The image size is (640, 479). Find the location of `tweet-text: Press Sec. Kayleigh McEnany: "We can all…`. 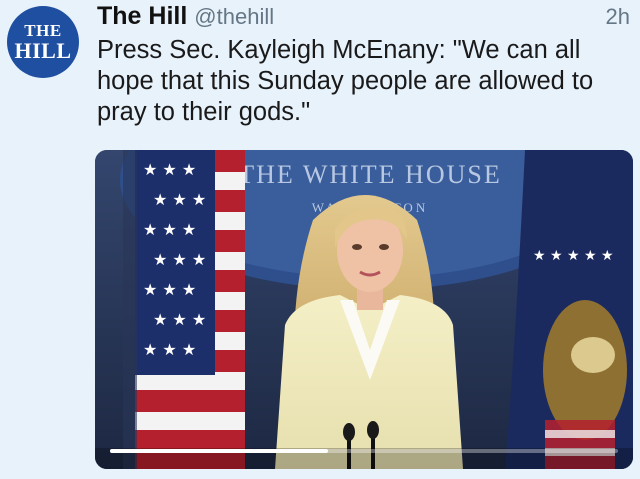

tweet-text: Press Sec. Kayleigh McEnany: "We can all… is located at coordinates (345, 81).